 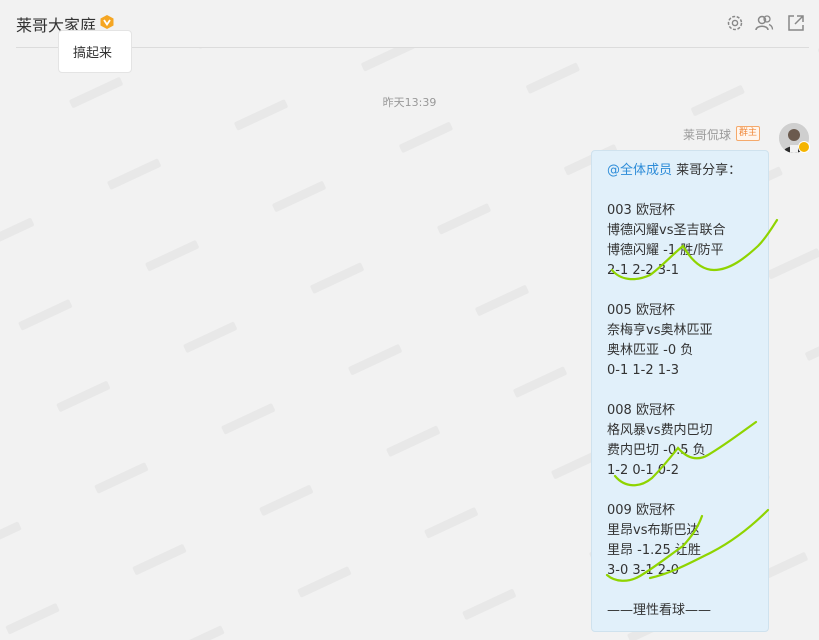 I want to click on mention-all-link: @全体成员, so click(x=639, y=170).